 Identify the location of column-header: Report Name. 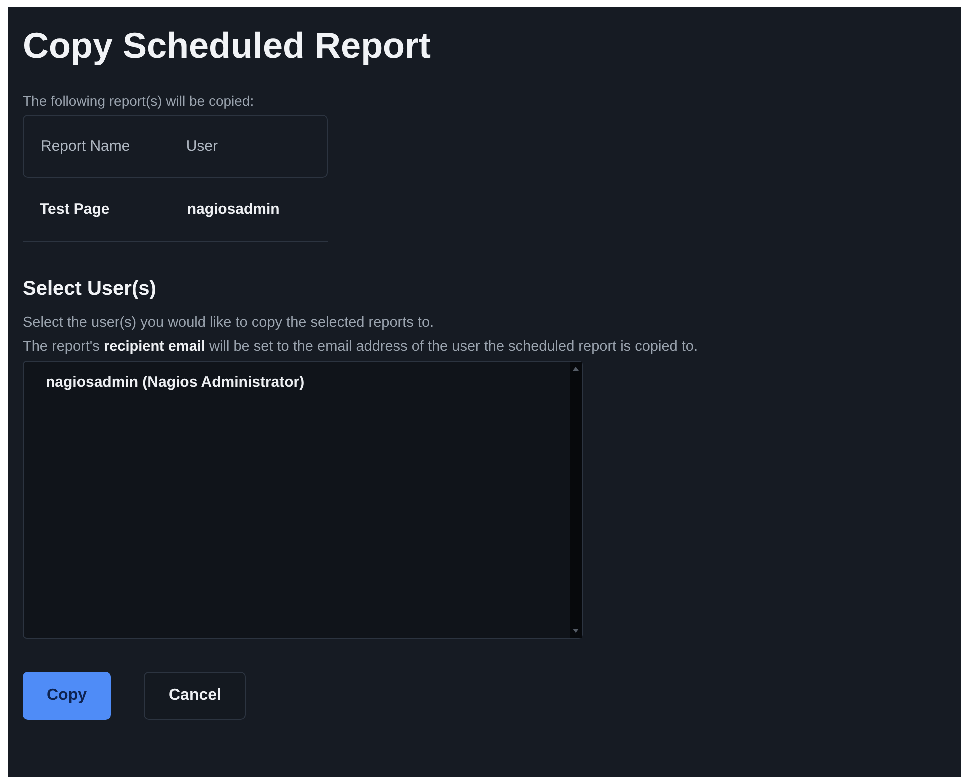
(86, 146).